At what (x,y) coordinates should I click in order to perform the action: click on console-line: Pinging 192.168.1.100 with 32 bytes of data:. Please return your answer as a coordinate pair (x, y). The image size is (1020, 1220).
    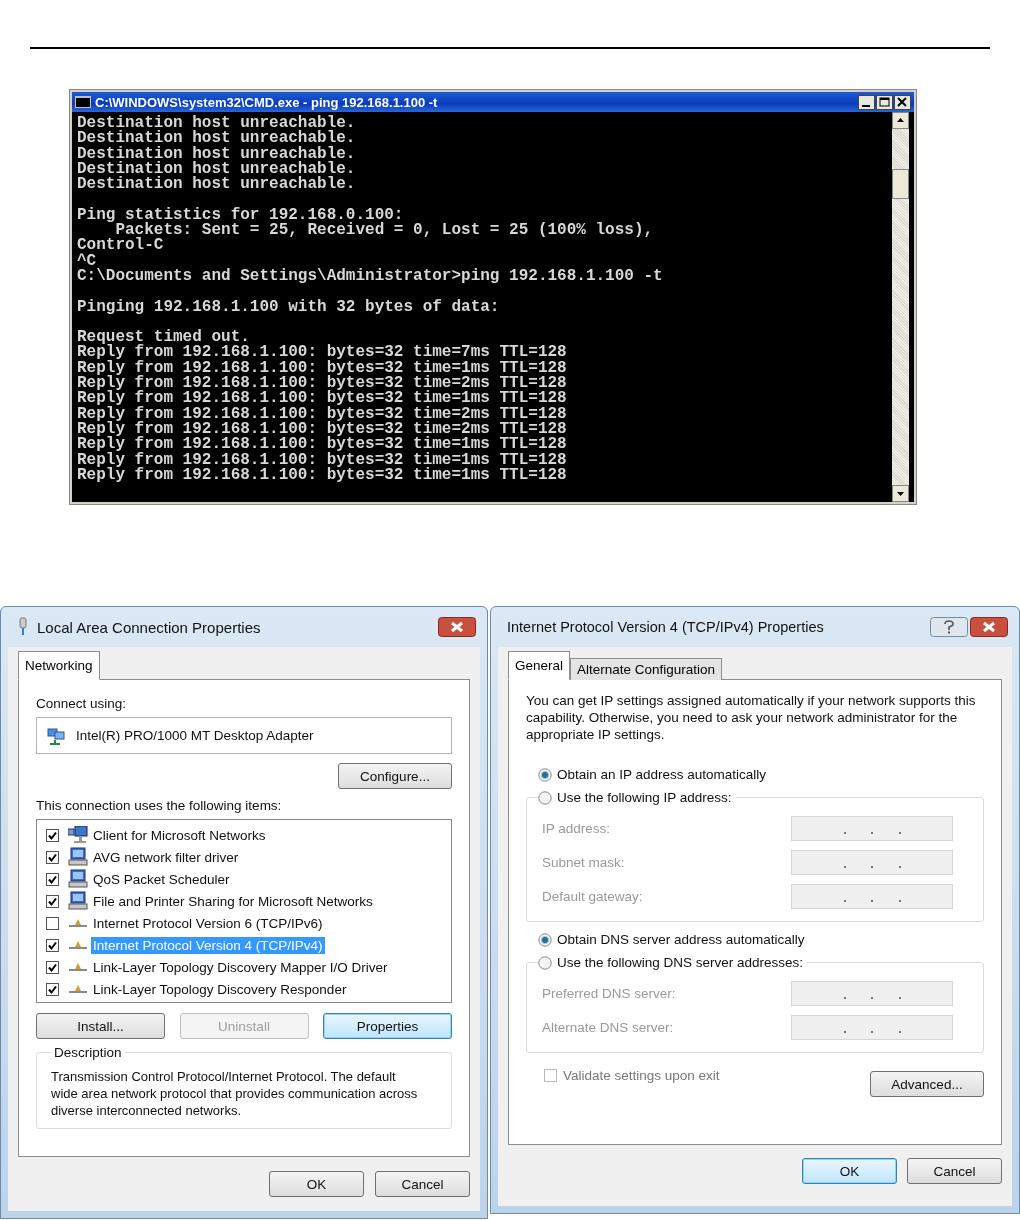
    Looking at the image, I should click on (288, 307).